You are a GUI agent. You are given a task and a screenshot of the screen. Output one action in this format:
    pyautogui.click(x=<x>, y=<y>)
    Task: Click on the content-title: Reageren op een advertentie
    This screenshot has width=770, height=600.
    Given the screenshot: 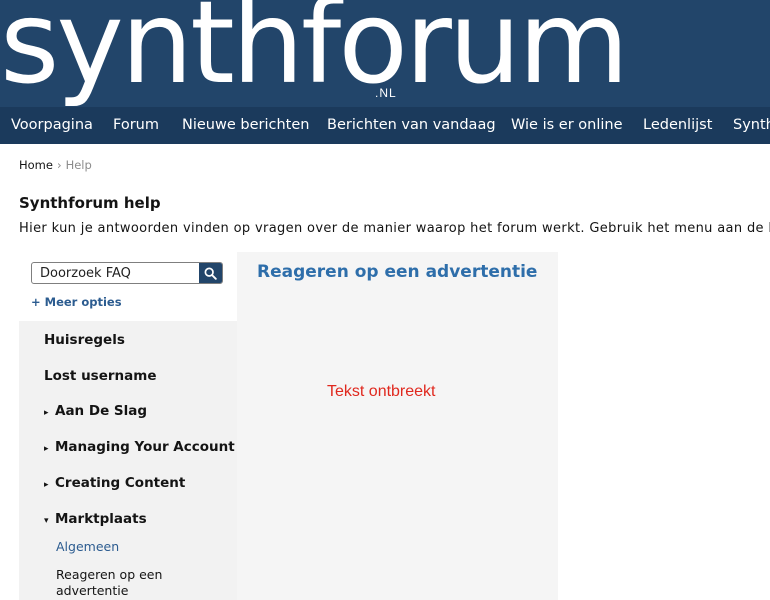 What is the action you would take?
    pyautogui.click(x=397, y=272)
    